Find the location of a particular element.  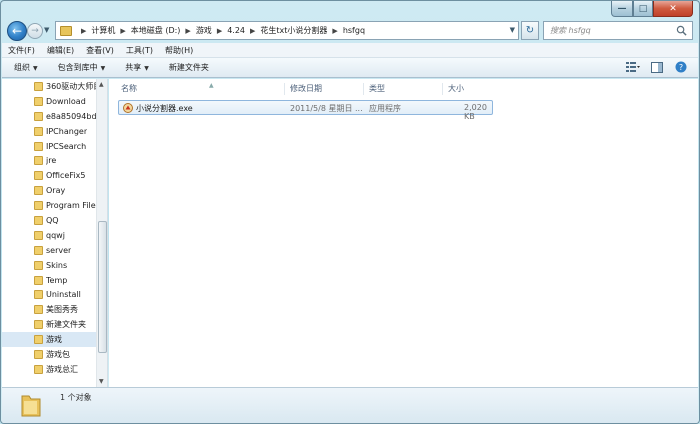

sidebar-item: 360驱动大师目 is located at coordinates (49, 86).